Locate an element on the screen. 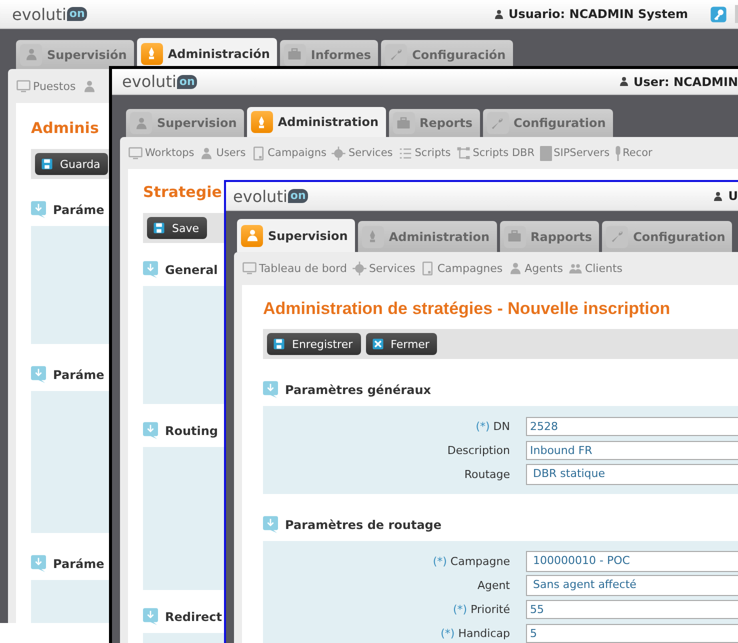 The width and height of the screenshot is (738, 643). page-title: Administration de stratégies - Nouvelle inscription is located at coordinates (466, 309).